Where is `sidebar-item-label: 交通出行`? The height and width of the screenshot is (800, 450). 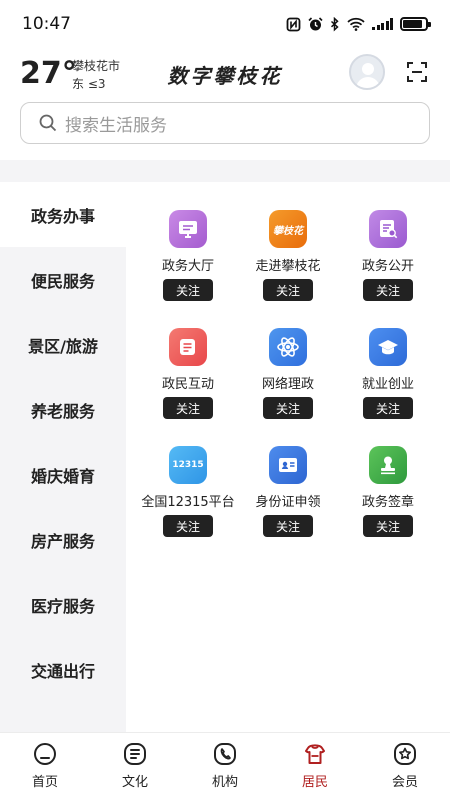 sidebar-item-label: 交通出行 is located at coordinates (62, 671).